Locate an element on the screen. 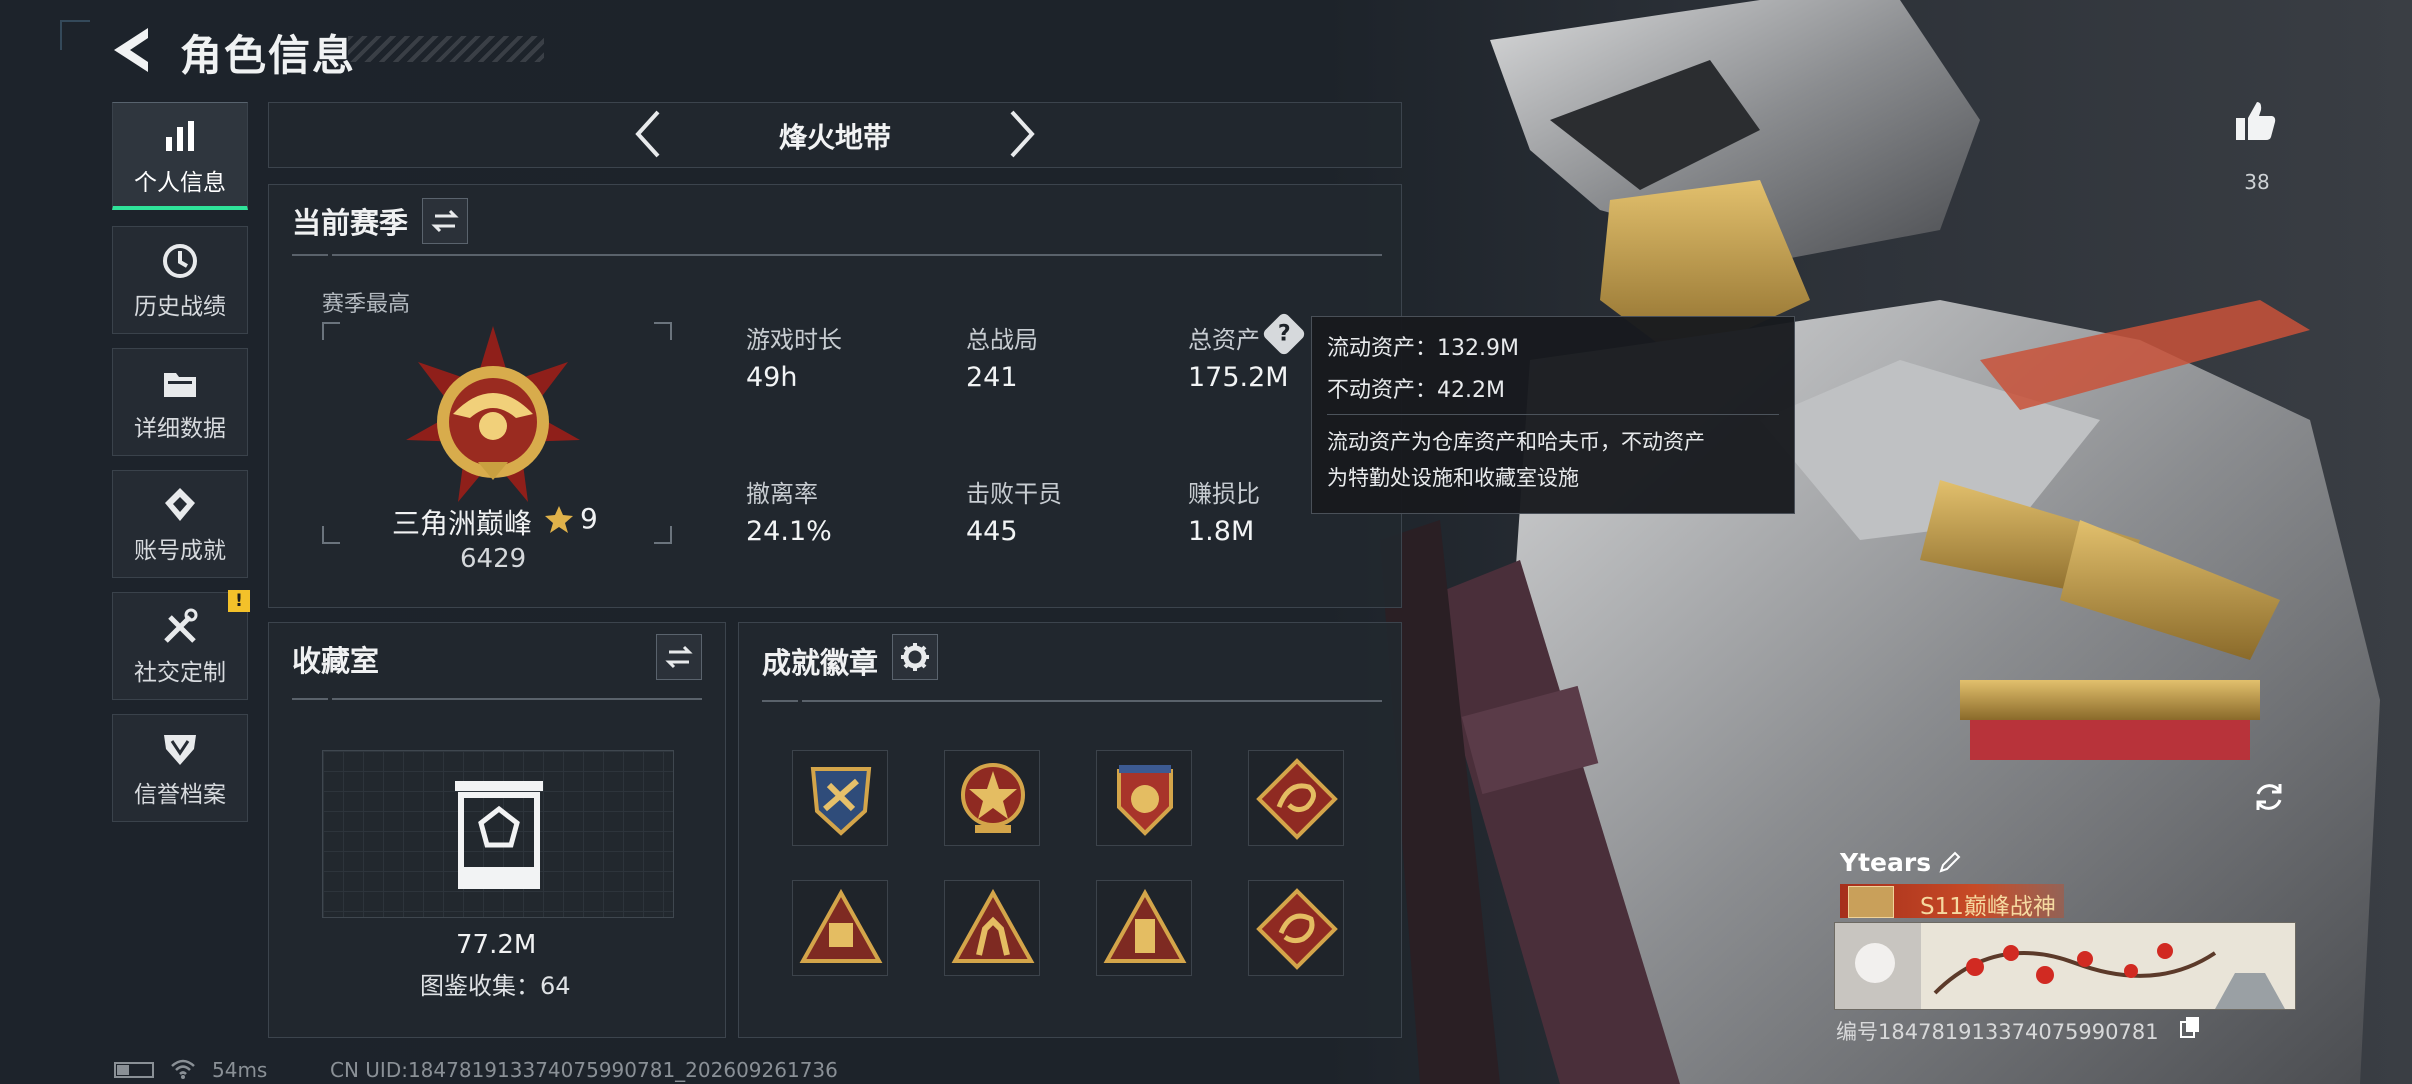 This screenshot has width=2412, height=1084. like-button is located at coordinates (2255, 121).